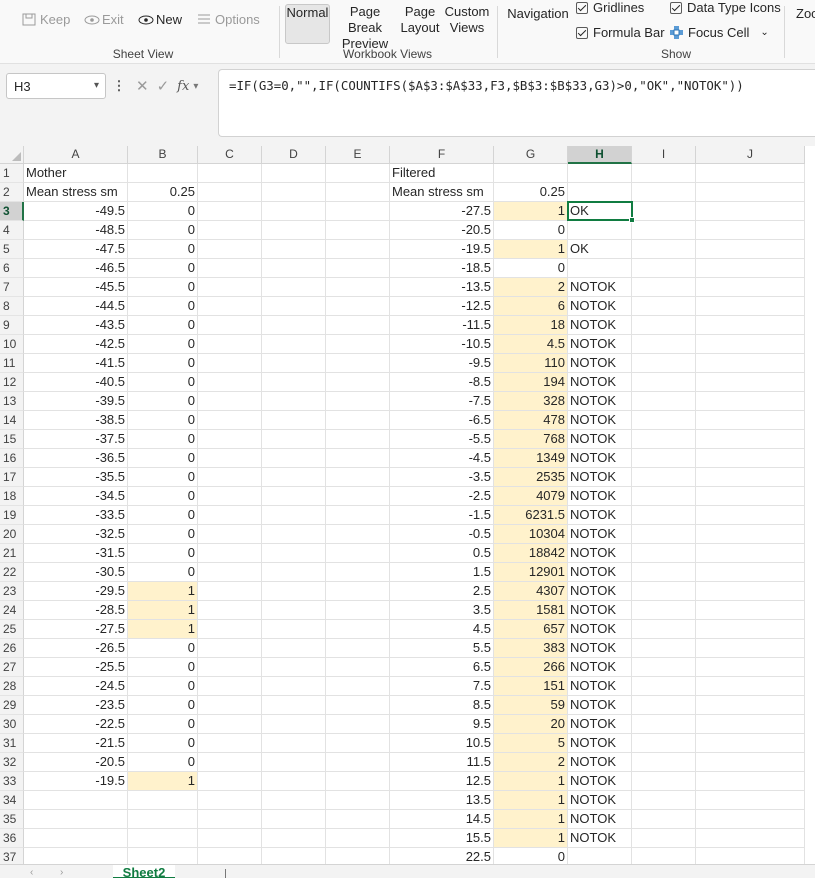 This screenshot has width=815, height=878. Describe the element at coordinates (750, 344) in the screenshot. I see `cell-j10` at that location.